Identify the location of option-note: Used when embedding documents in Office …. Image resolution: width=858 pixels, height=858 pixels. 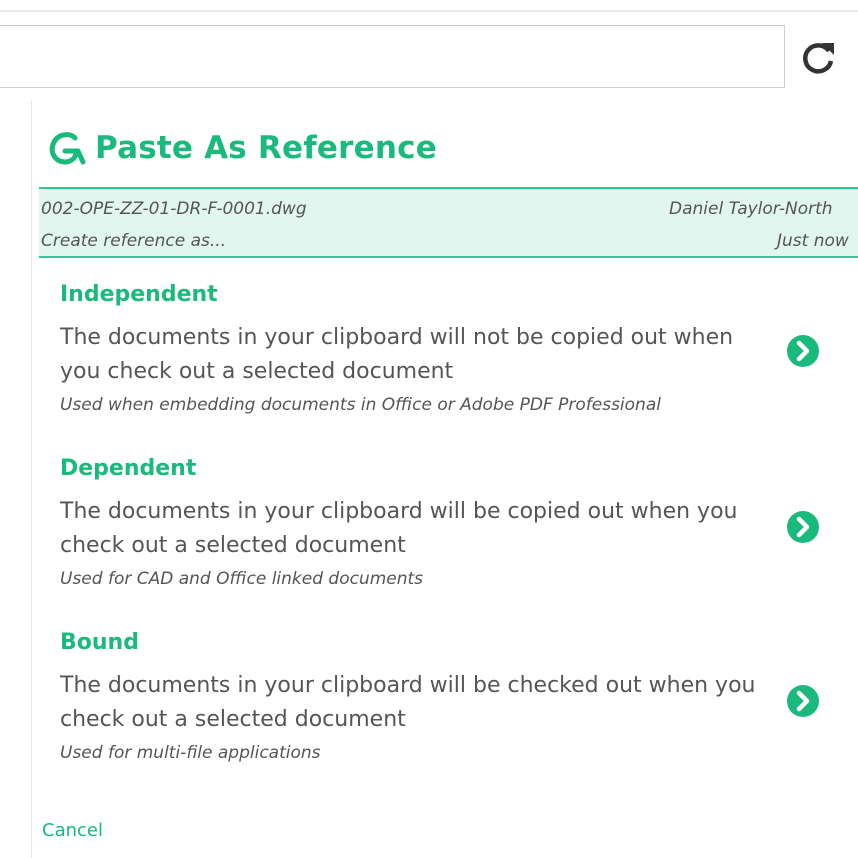
(360, 405).